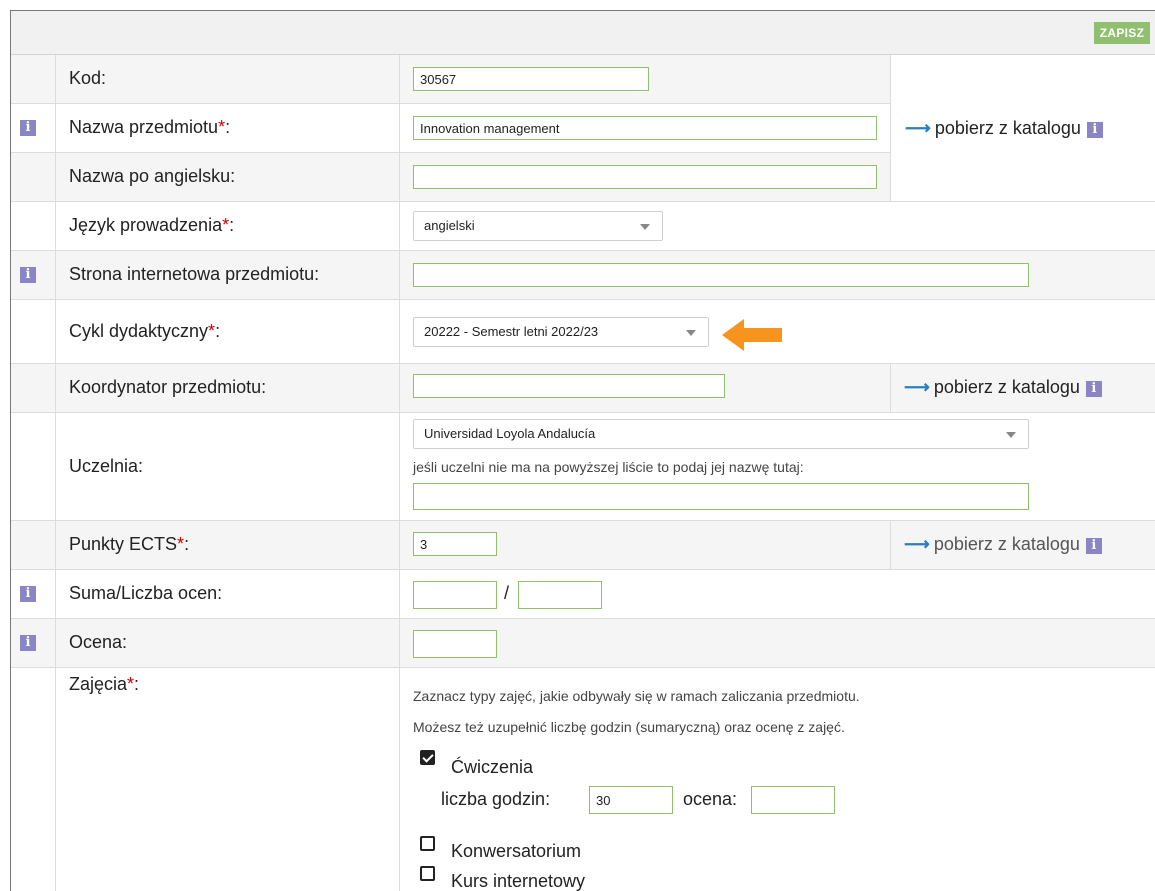 The height and width of the screenshot is (891, 1155). Describe the element at coordinates (645, 177) in the screenshot. I see `nazwa-ang-input` at that location.